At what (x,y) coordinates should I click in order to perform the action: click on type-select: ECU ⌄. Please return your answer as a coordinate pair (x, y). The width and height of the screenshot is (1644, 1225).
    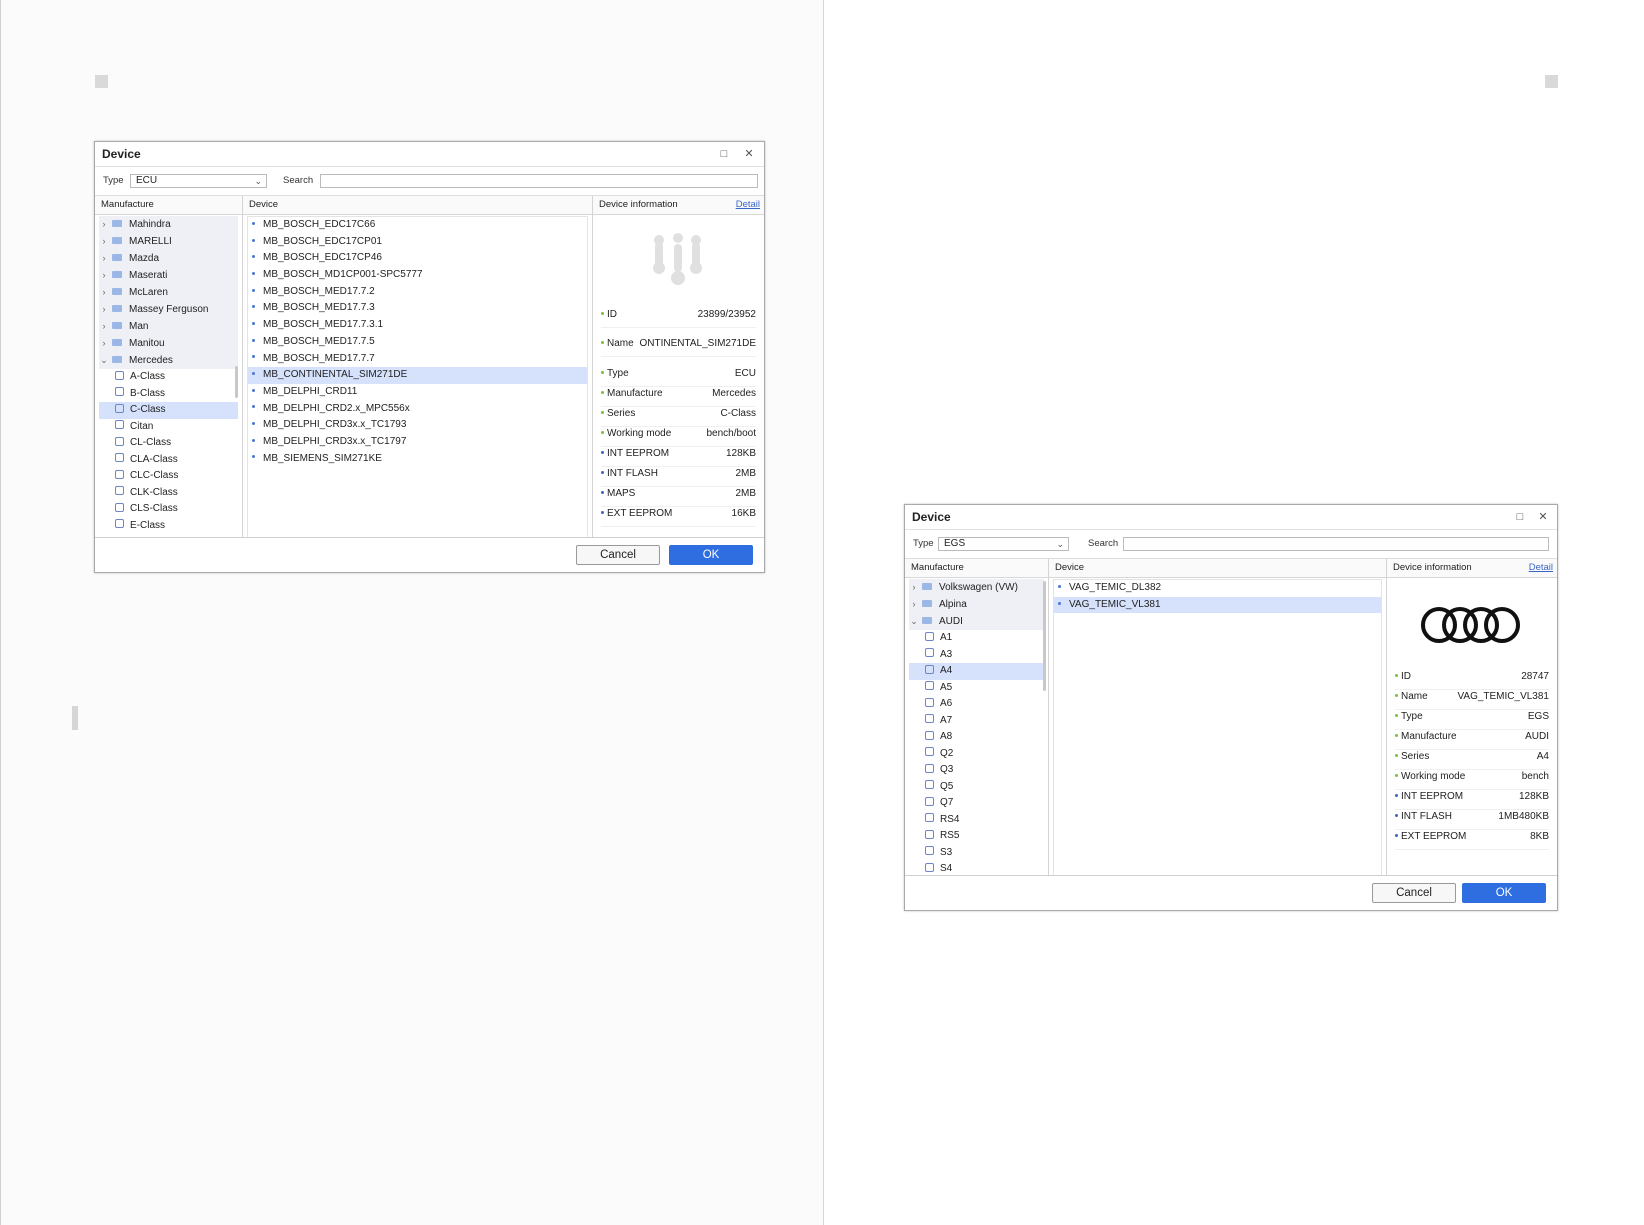
    Looking at the image, I should click on (198, 181).